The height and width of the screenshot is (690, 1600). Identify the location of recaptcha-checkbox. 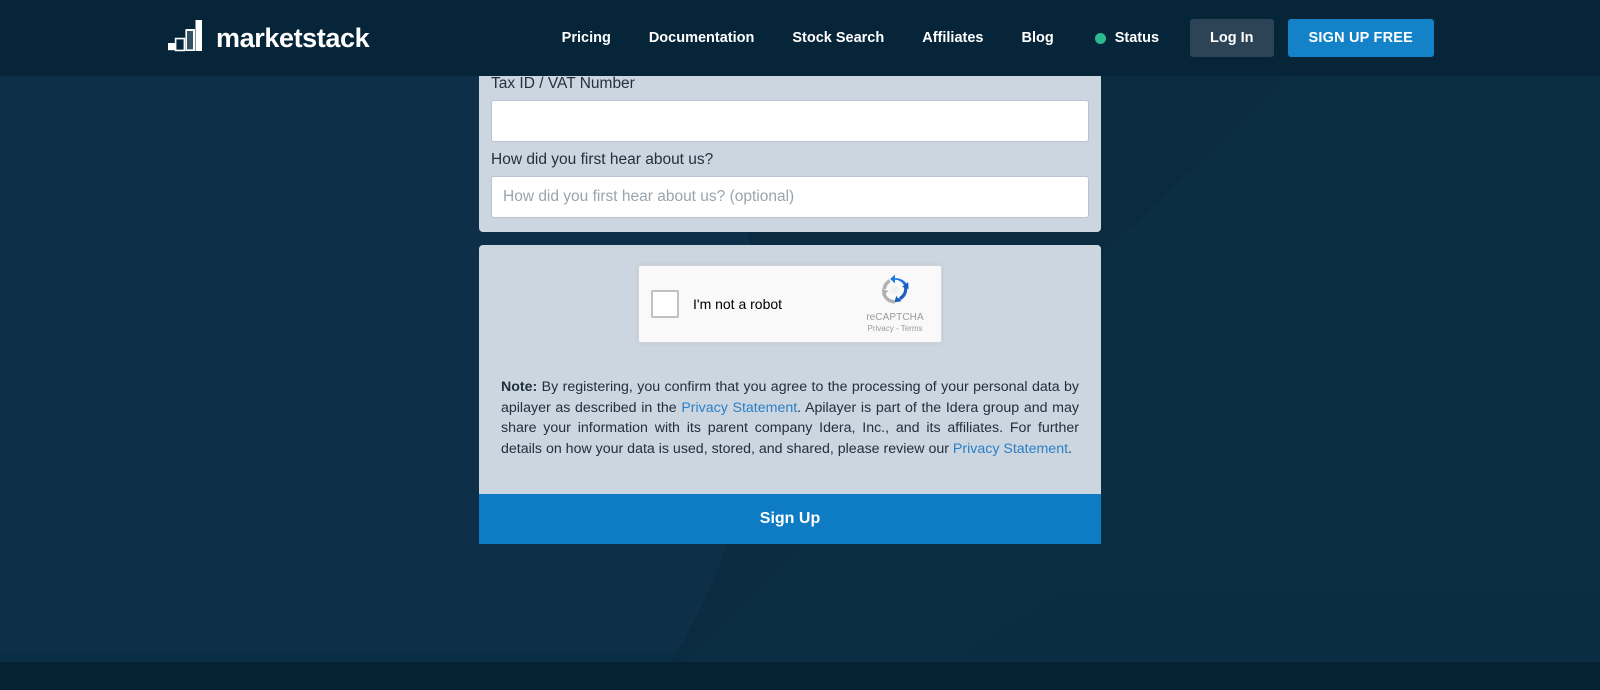
(665, 304).